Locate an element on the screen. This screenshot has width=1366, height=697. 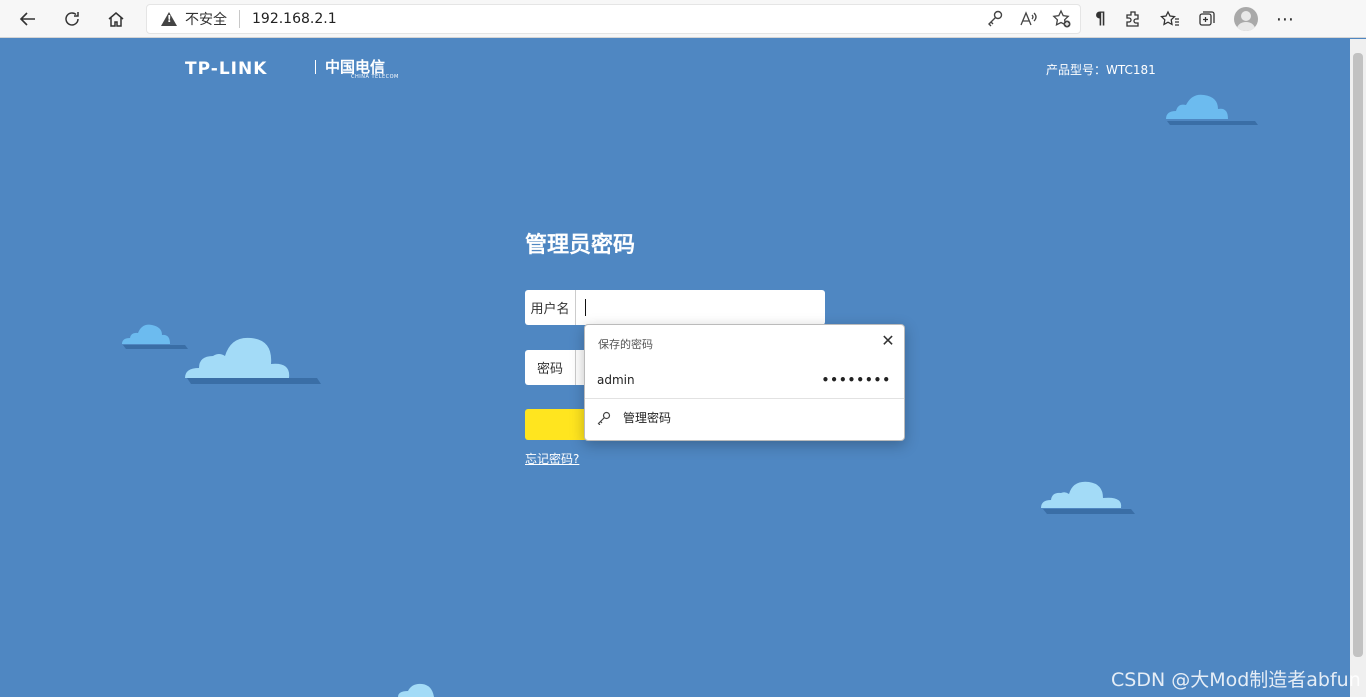
username-field: 用户名 is located at coordinates (675, 307).